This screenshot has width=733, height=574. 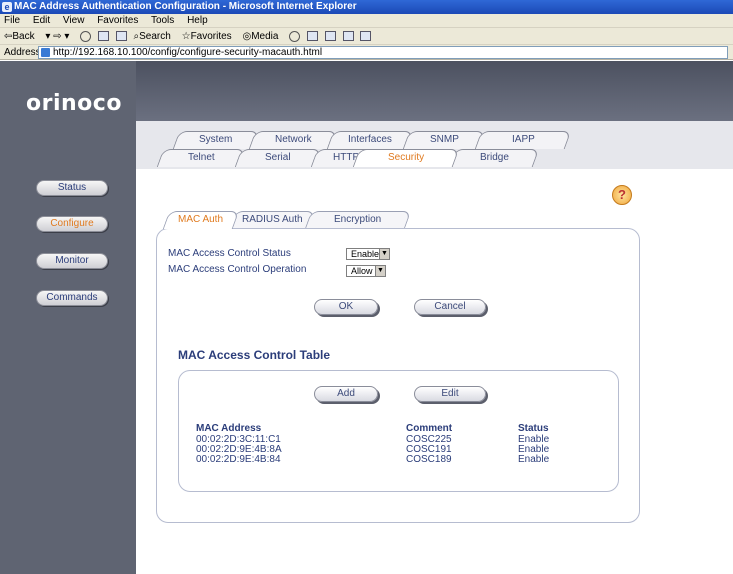 I want to click on status-select-value: Enable, so click(x=365, y=254).